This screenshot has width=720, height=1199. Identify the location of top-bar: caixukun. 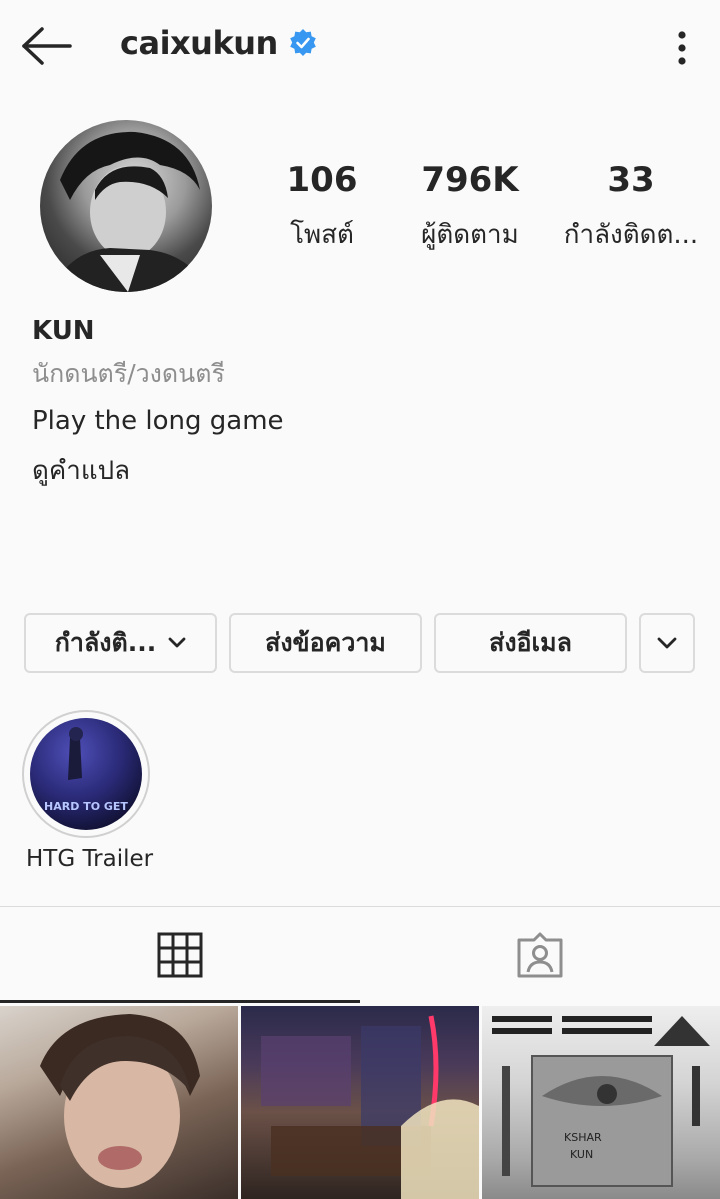
(360, 46).